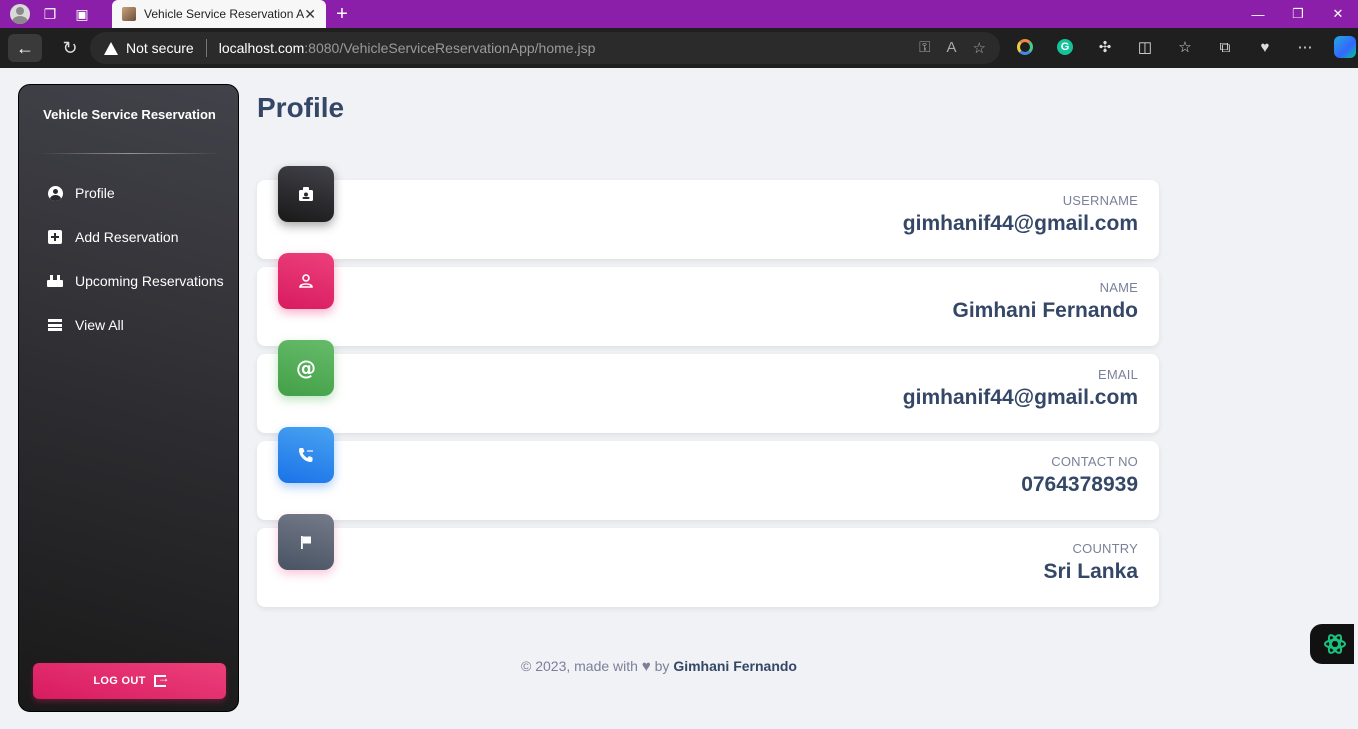 The image size is (1358, 729). Describe the element at coordinates (979, 48) in the screenshot. I see `favorite-star-icon: ☆` at that location.